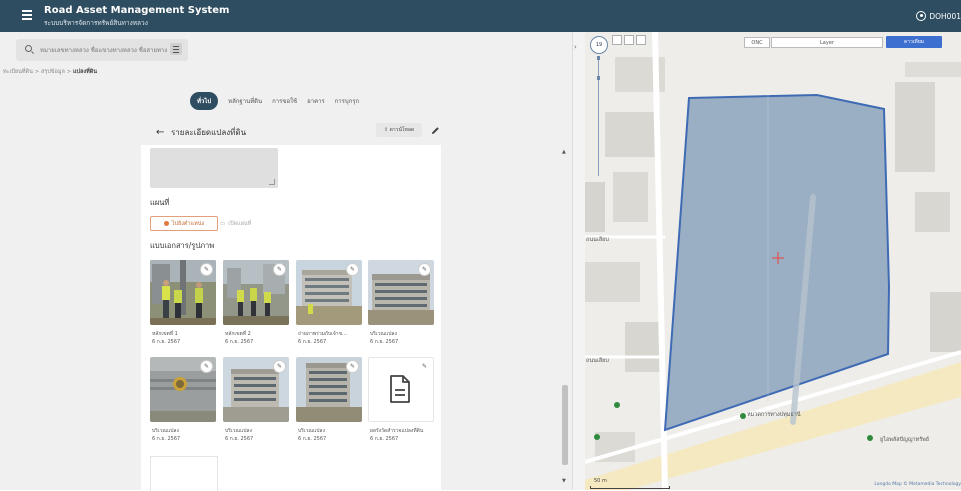  I want to click on download-label: ดาวน์โหลด, so click(402, 130).